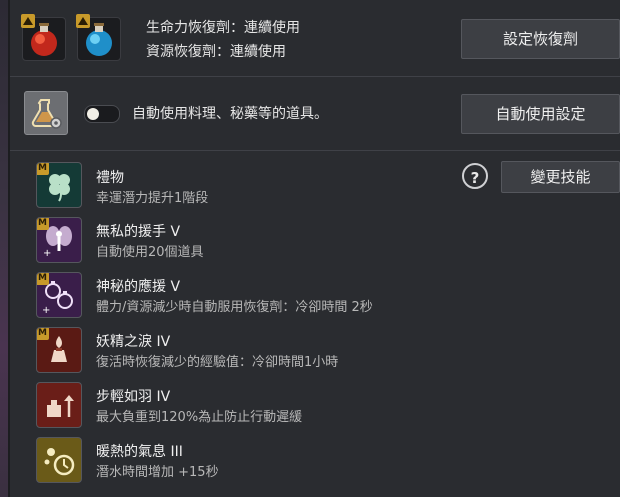 Image resolution: width=620 pixels, height=497 pixels. Describe the element at coordinates (540, 39) in the screenshot. I see `set-recovery-button: 設定恢復劑` at that location.